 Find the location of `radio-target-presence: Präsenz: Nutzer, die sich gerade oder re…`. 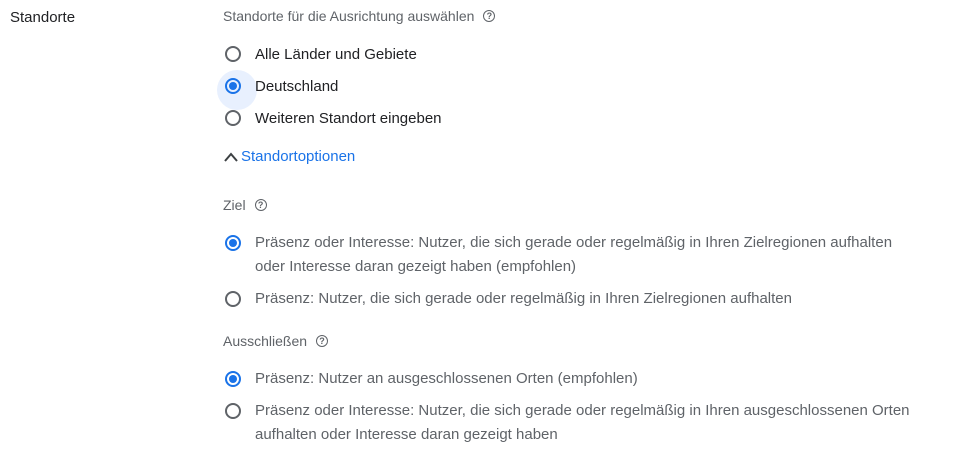

radio-target-presence: Präsenz: Nutzer, die sich gerade oder re… is located at coordinates (507, 300).